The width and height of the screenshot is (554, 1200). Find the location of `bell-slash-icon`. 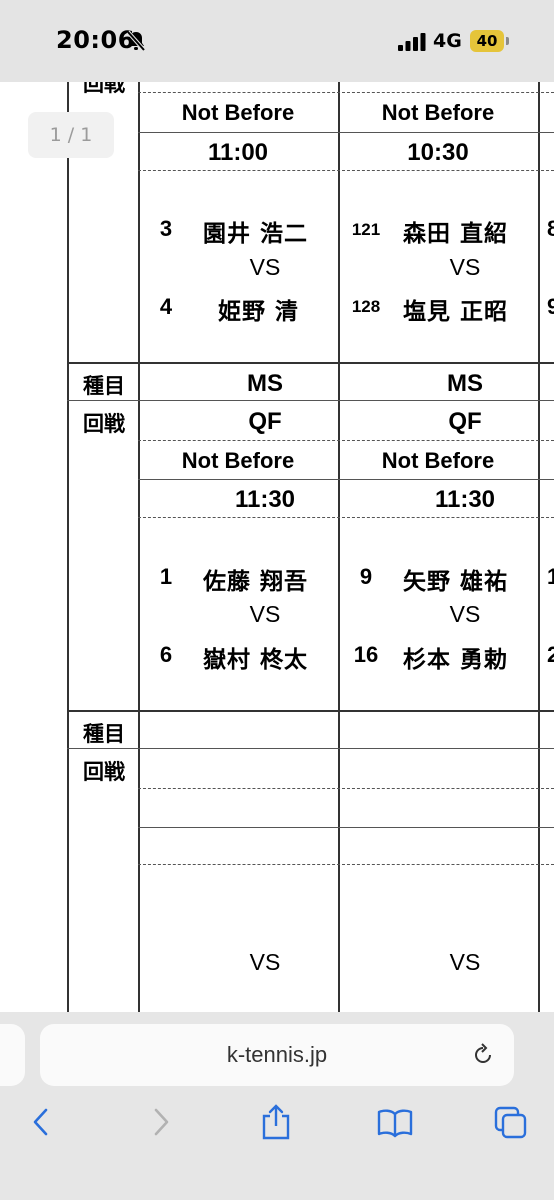

bell-slash-icon is located at coordinates (136, 41).